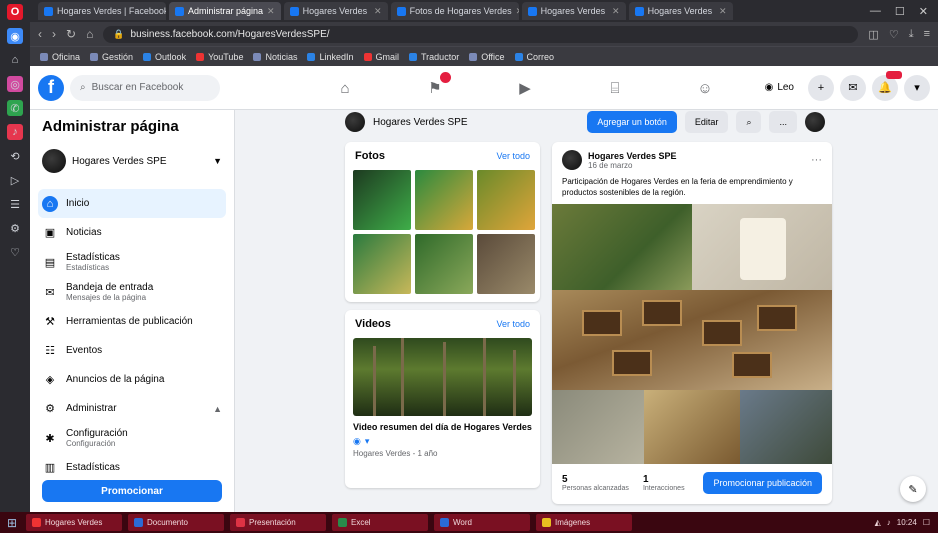 This screenshot has height=533, width=938. Describe the element at coordinates (275, 57) in the screenshot. I see `bookmark-item: Noticias` at that location.